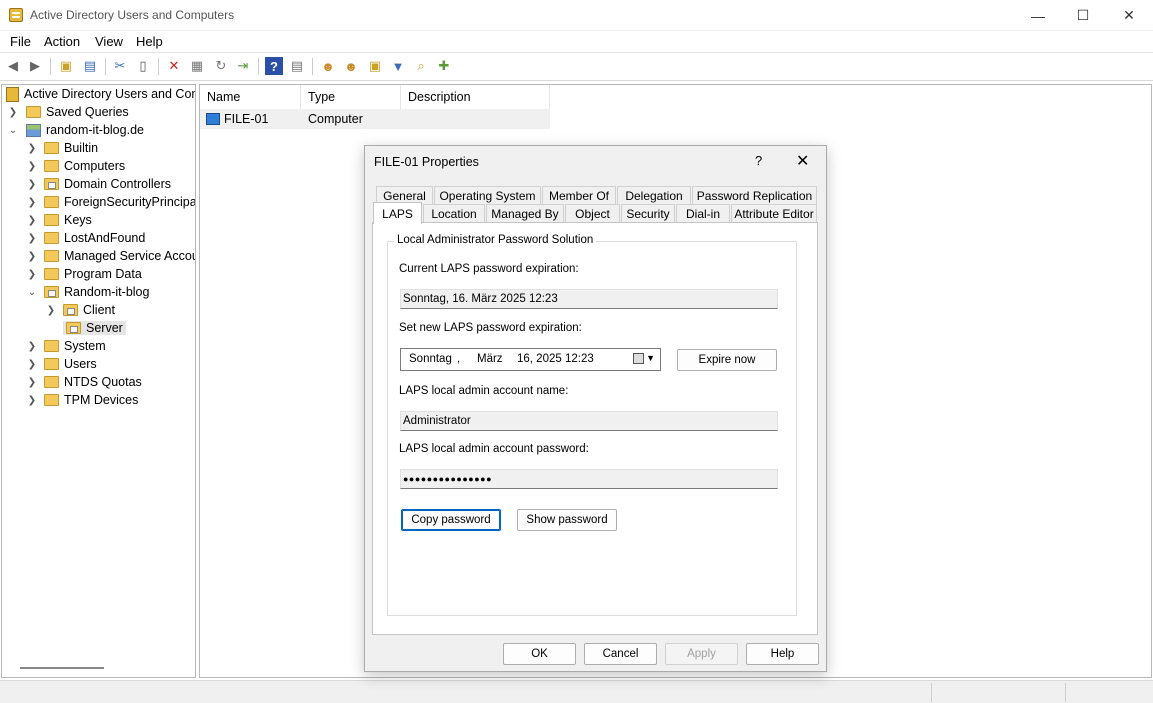 The image size is (1153, 703). I want to click on toolbar-separator, so click(50, 66).